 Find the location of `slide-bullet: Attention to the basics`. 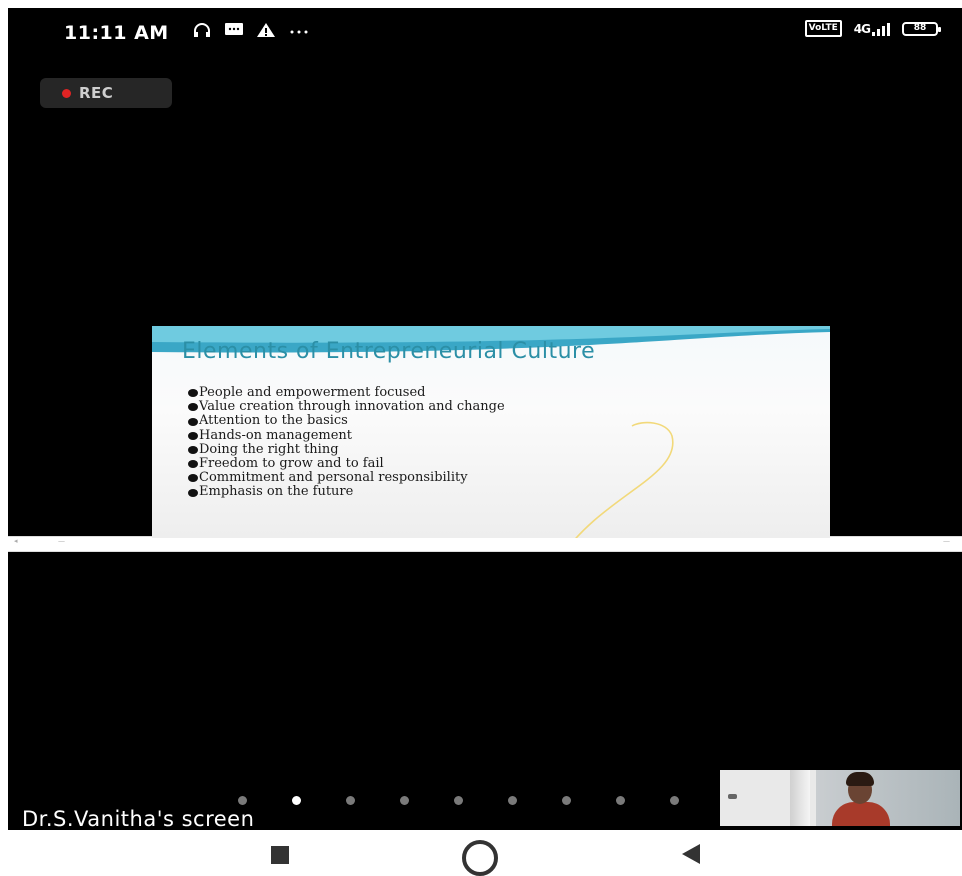

slide-bullet: Attention to the basics is located at coordinates (346, 421).